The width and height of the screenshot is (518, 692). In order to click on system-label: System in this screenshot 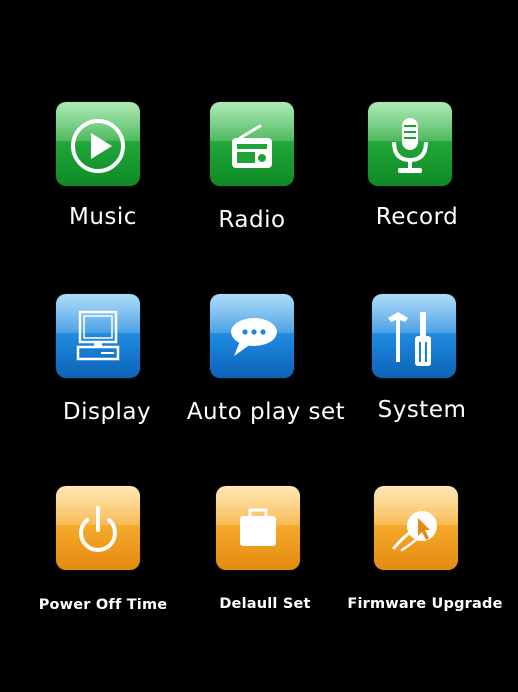, I will do `click(422, 410)`.